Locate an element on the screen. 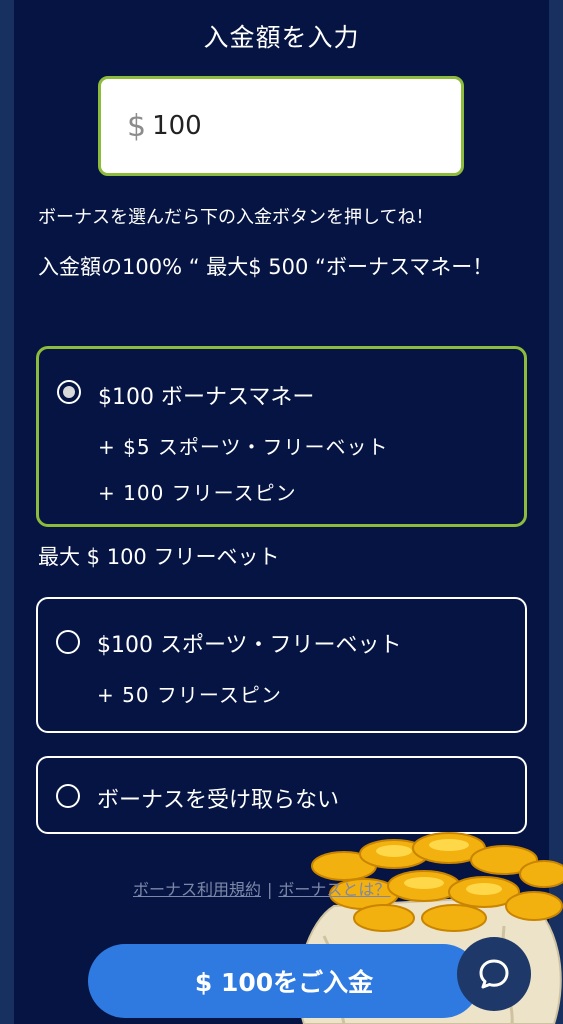 Image resolution: width=563 pixels, height=1024 pixels. chat-bubble-icon is located at coordinates (494, 974).